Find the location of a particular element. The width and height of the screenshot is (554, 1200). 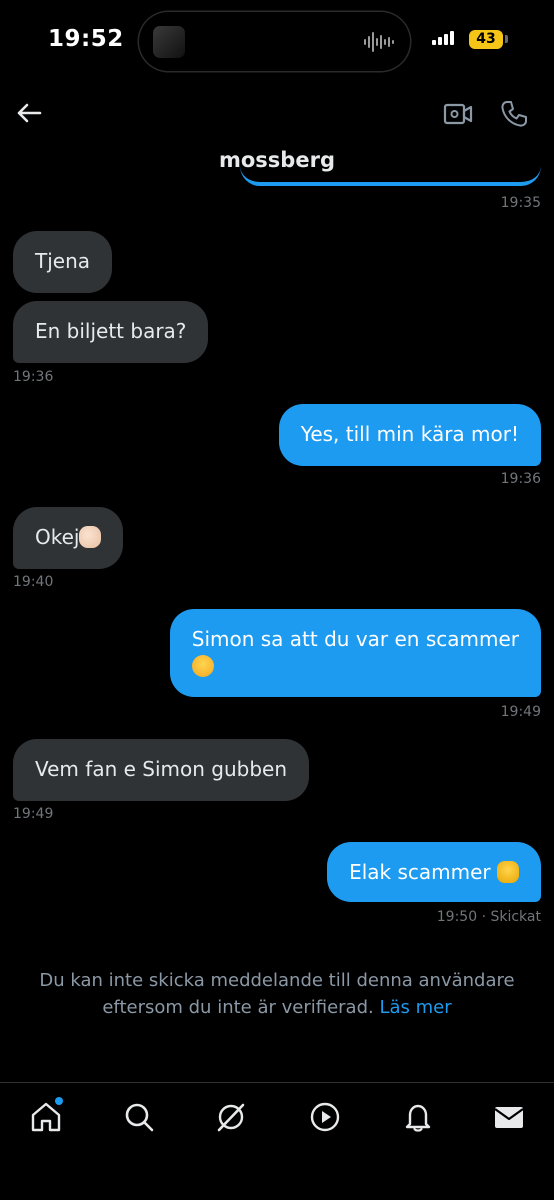

message-timestamp: 19:35 is located at coordinates (520, 203).